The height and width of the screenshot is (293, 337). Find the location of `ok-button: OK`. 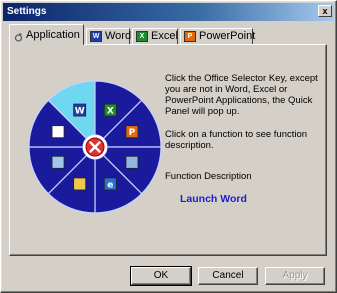

ok-button: OK is located at coordinates (161, 276).